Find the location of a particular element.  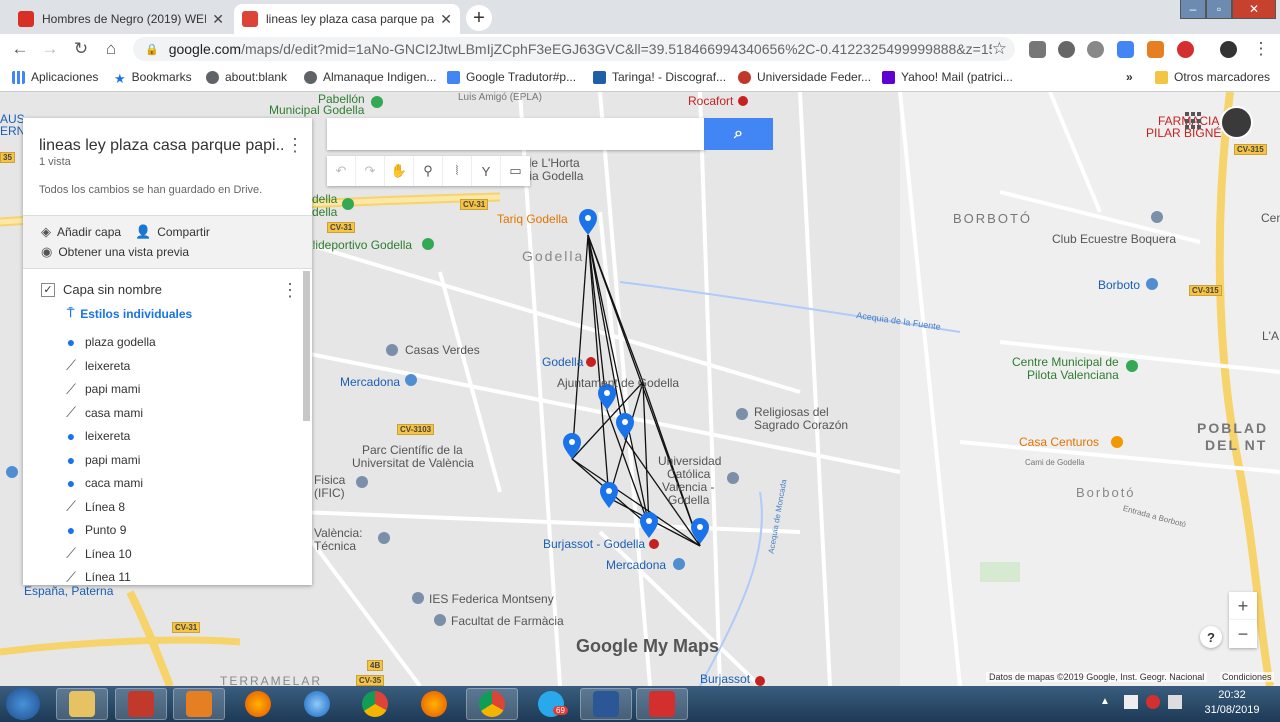

maximize-button: ▫ is located at coordinates (1219, 9).